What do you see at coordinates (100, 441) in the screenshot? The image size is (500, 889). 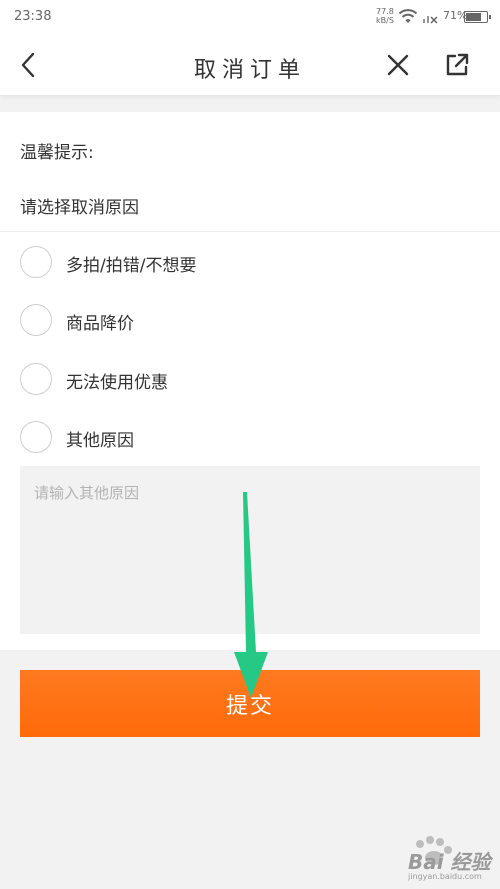 I see `reason-option-label: 其他原因` at bounding box center [100, 441].